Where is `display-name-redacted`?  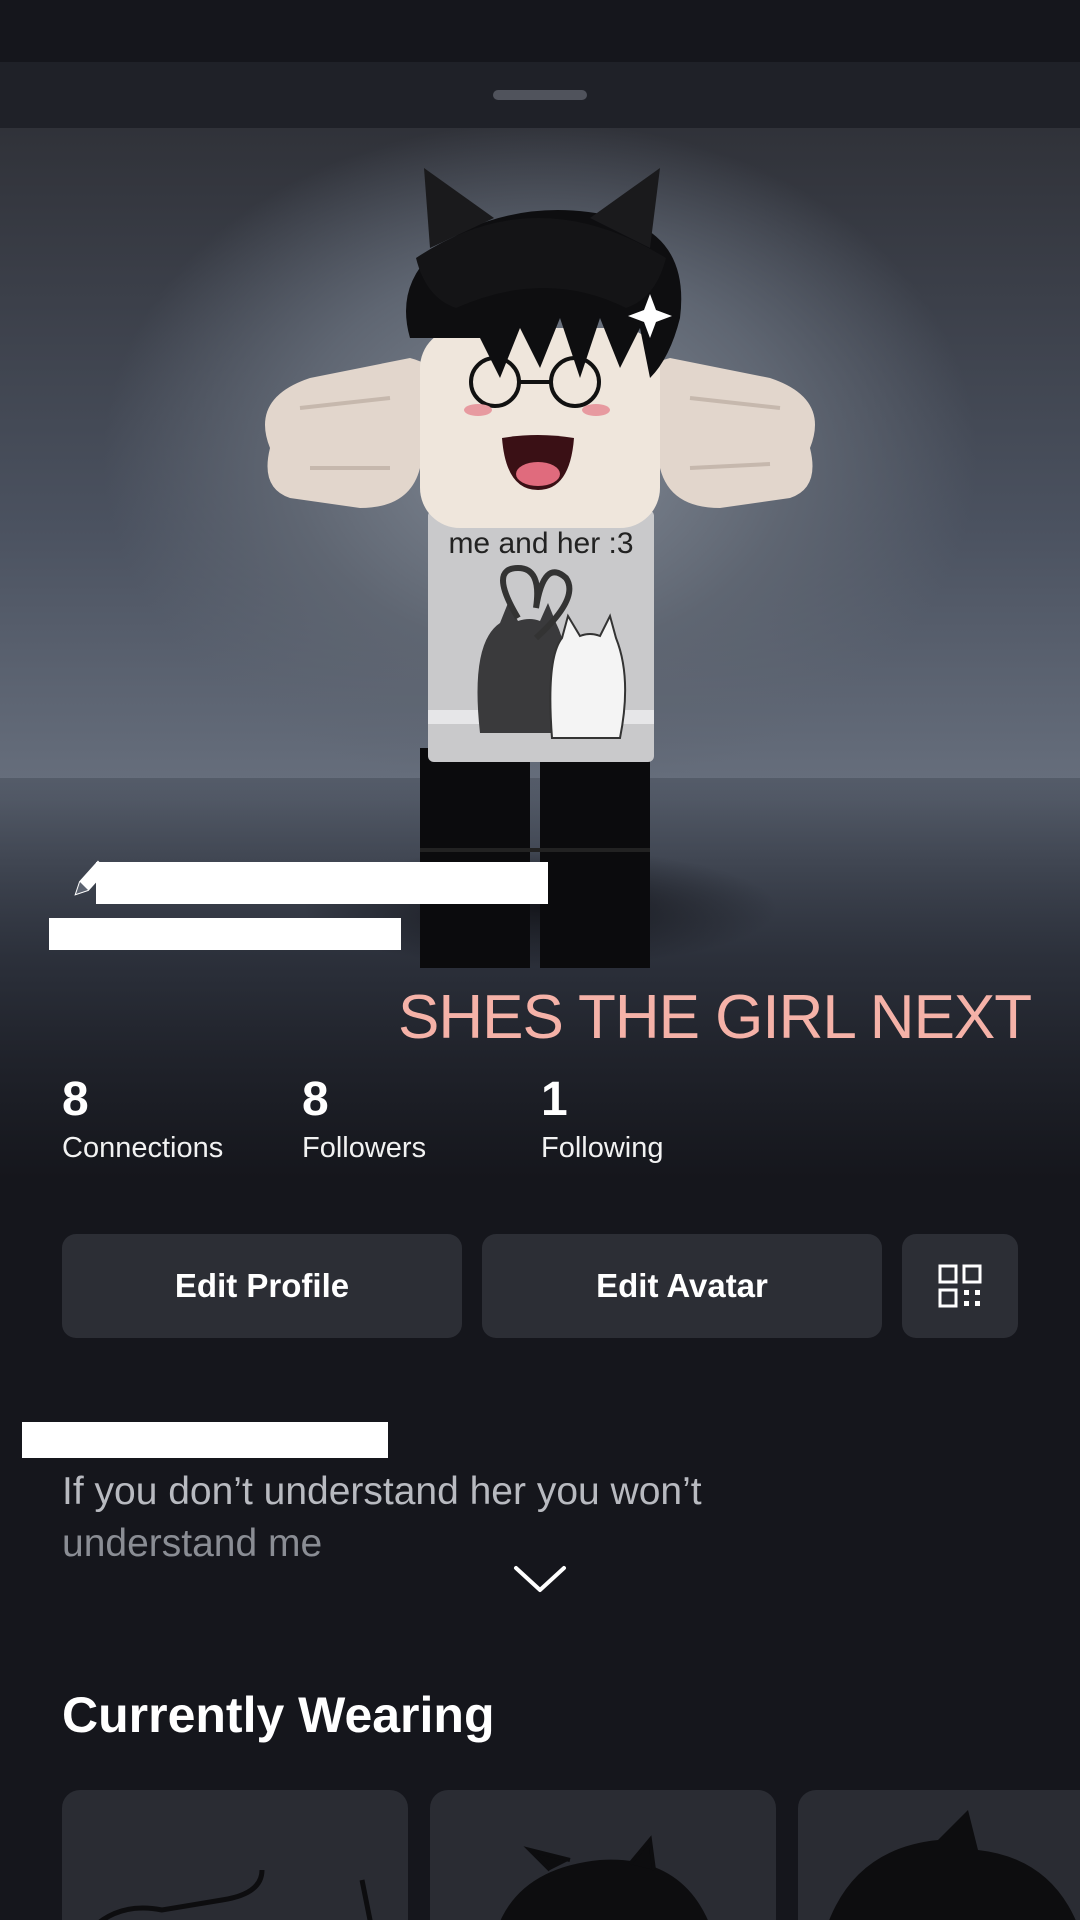 display-name-redacted is located at coordinates (322, 883).